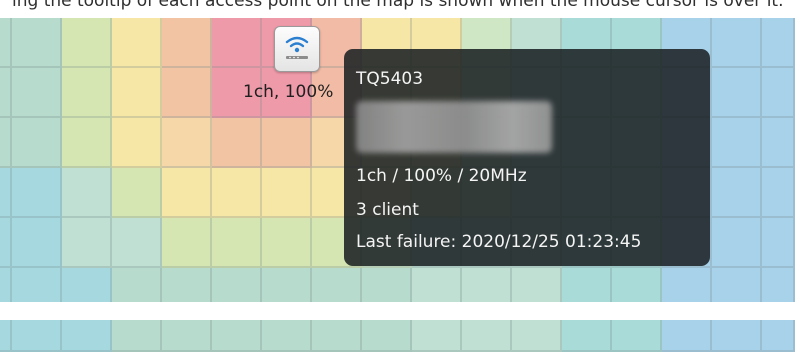 The width and height of the screenshot is (795, 352). Describe the element at coordinates (441, 176) in the screenshot. I see `tooltip-channel-info: 1ch / 100% / 20MHz` at that location.